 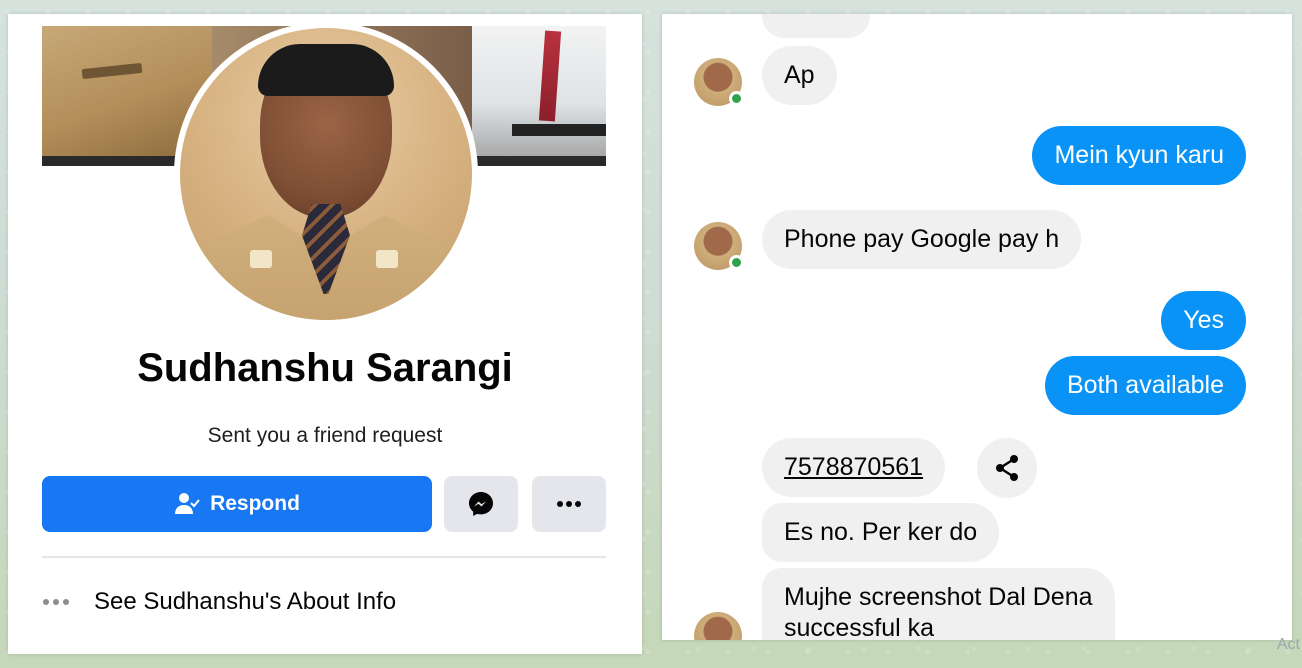 What do you see at coordinates (816, 26) in the screenshot?
I see `message-bubble-clipped` at bounding box center [816, 26].